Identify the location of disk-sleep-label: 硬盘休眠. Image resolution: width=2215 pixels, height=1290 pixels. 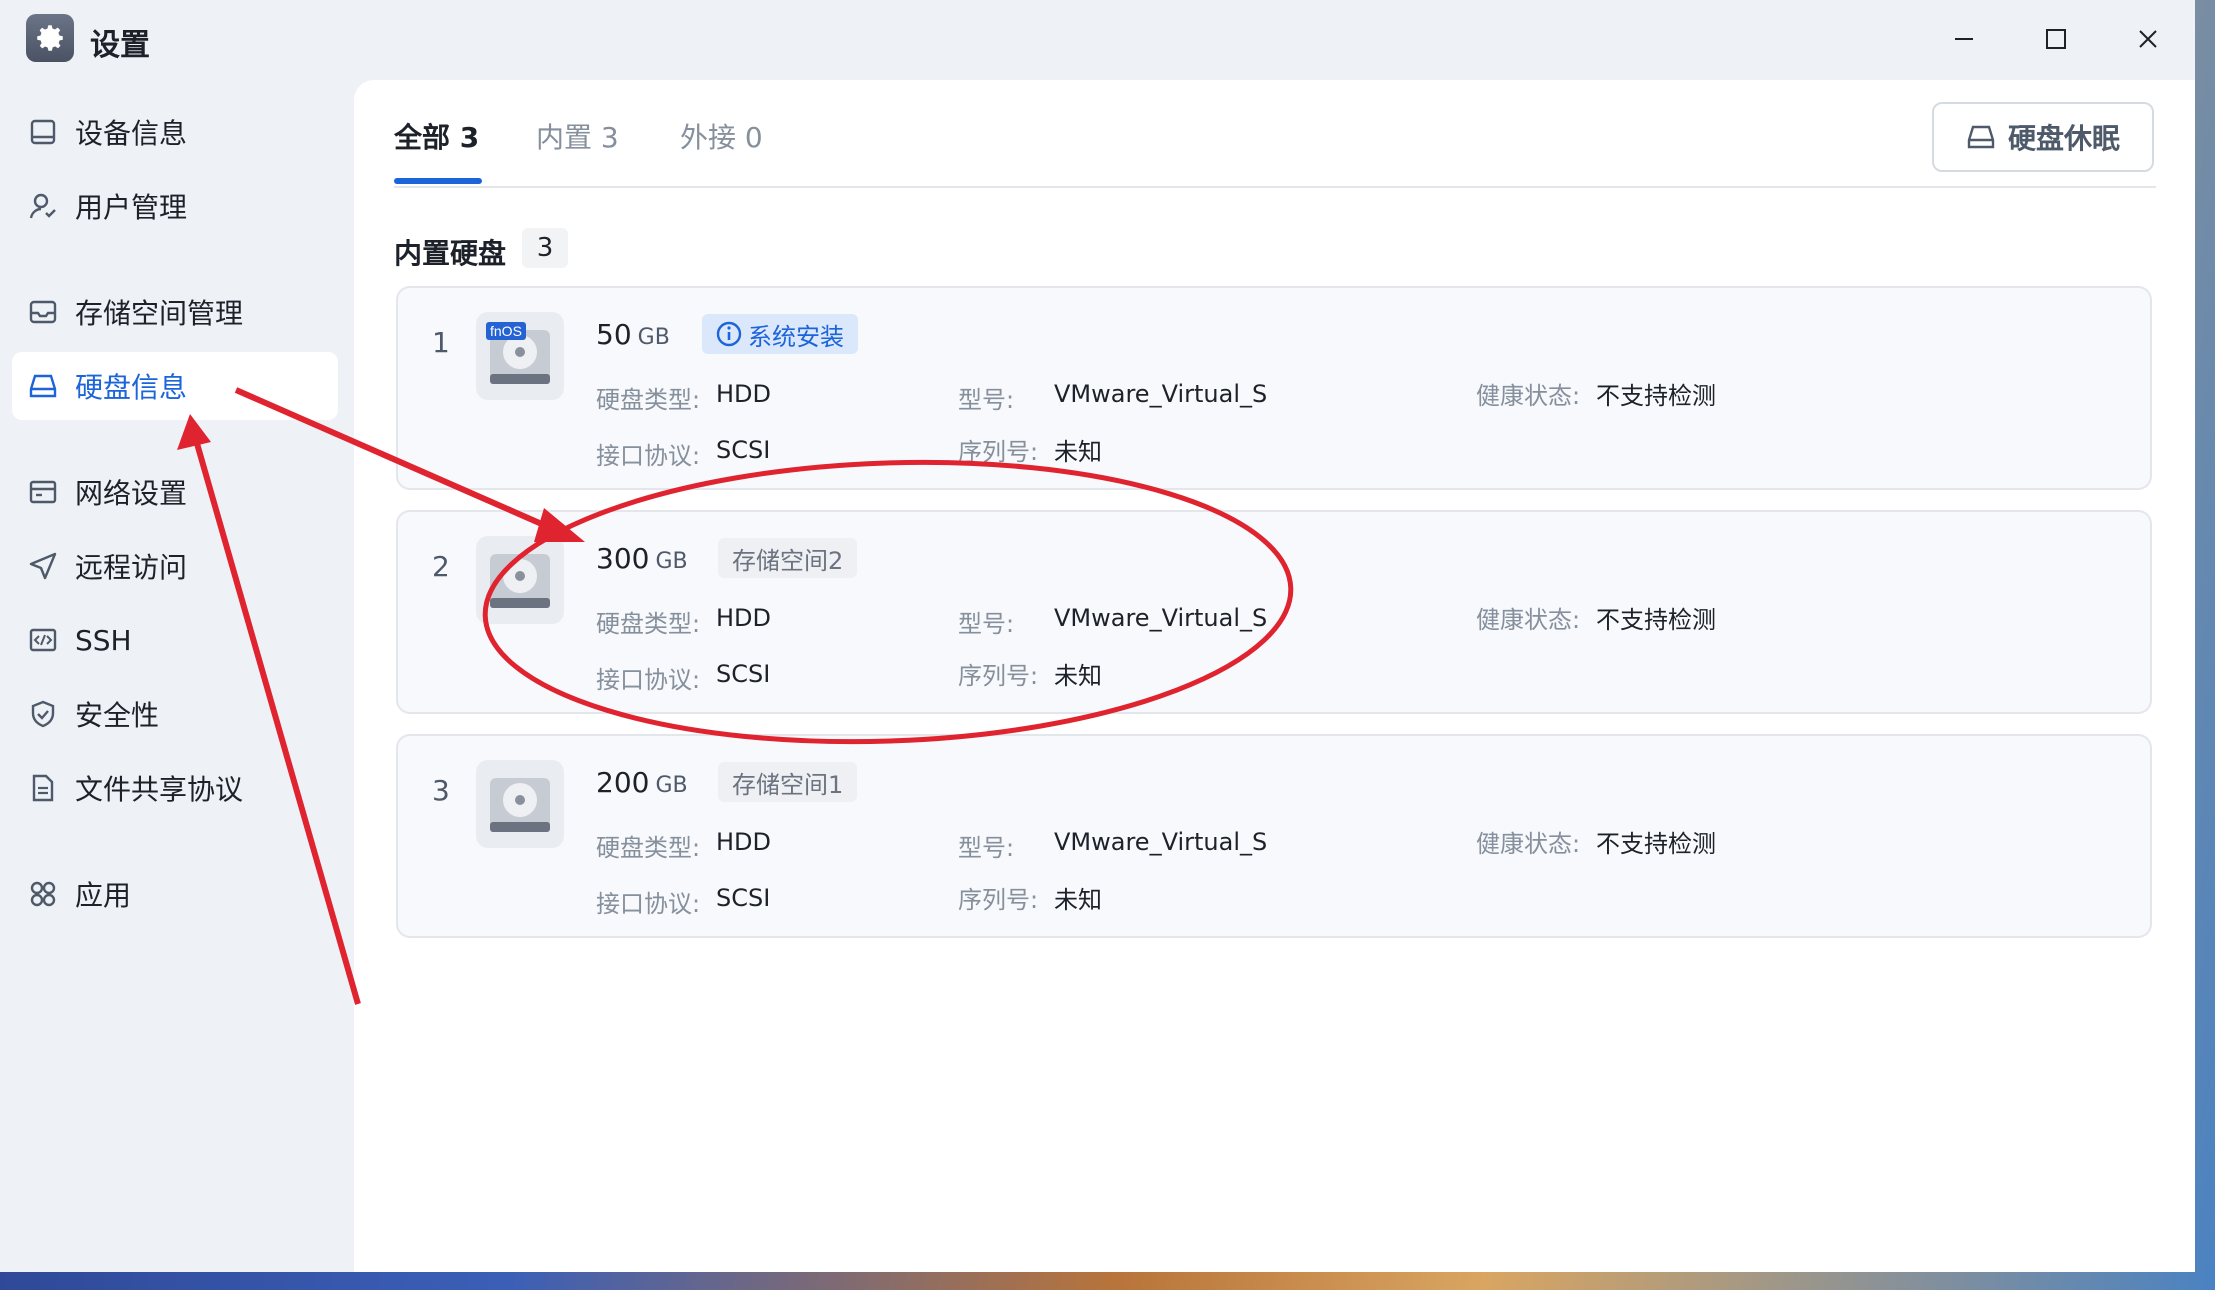
(2063, 138).